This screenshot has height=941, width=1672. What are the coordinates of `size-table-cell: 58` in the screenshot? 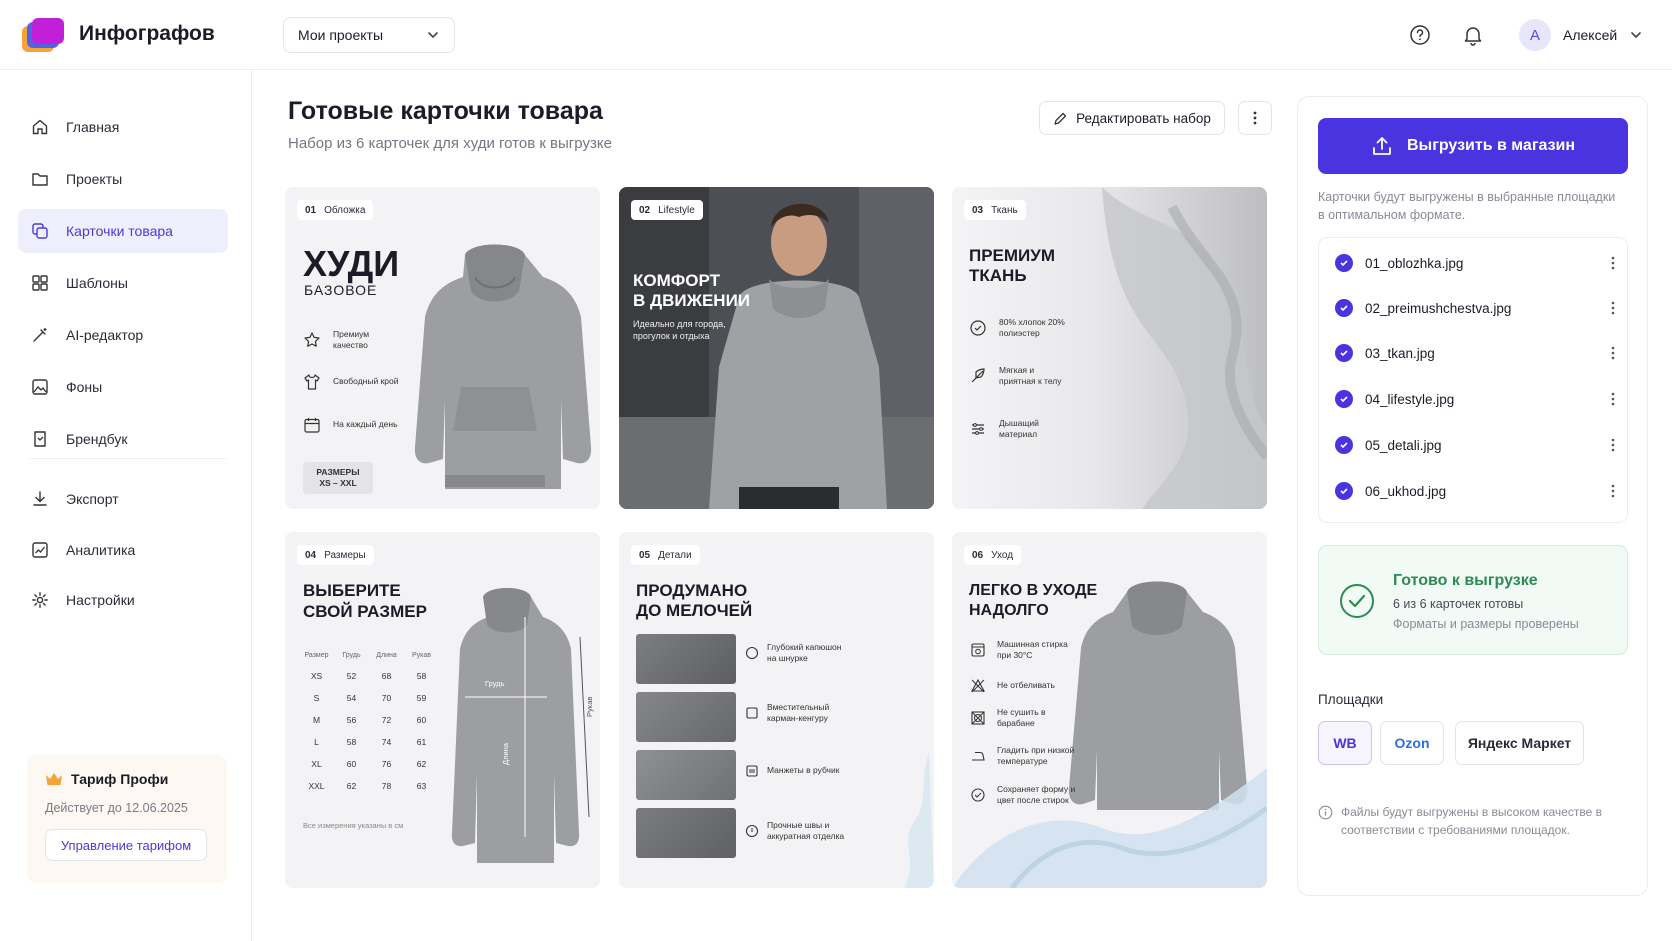 It's located at (351, 742).